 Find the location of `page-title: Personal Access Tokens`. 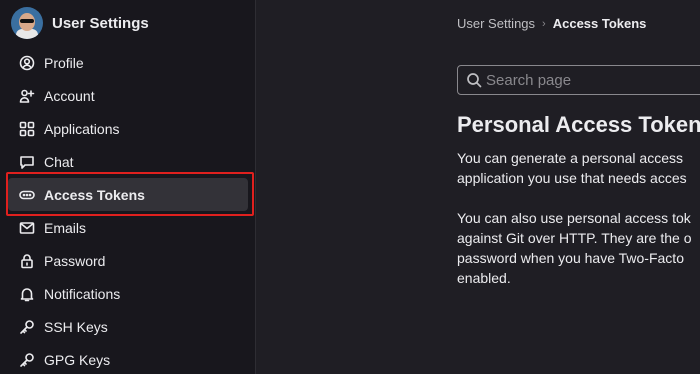

page-title: Personal Access Tokens is located at coordinates (578, 124).